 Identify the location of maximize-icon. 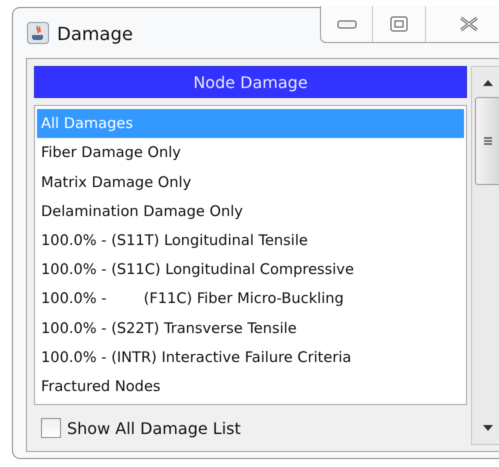
(399, 24).